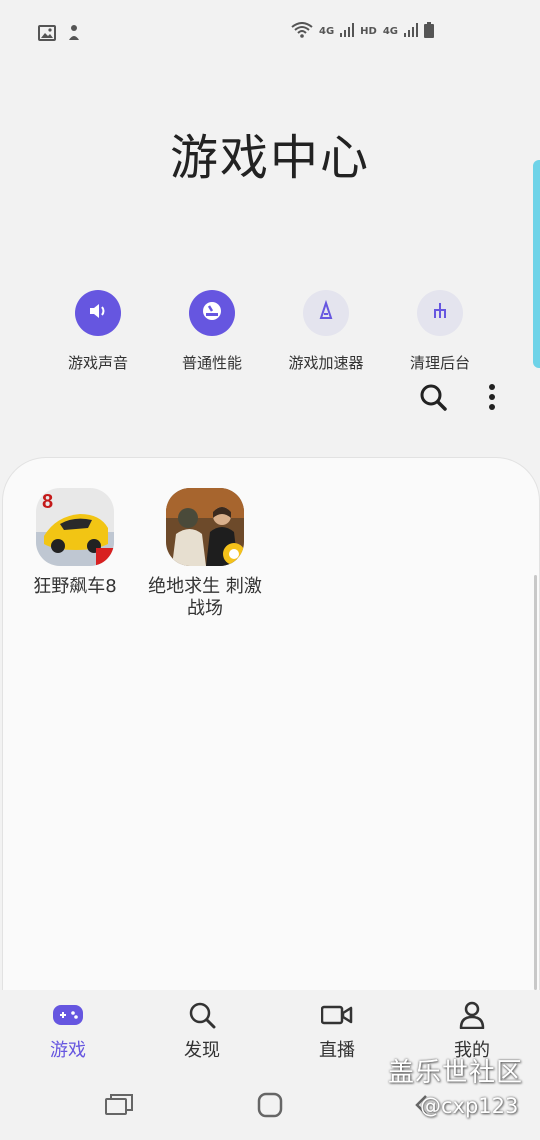 The image size is (540, 1140). I want to click on quick-setting-game-sound: 游戏声音, so click(98, 331).